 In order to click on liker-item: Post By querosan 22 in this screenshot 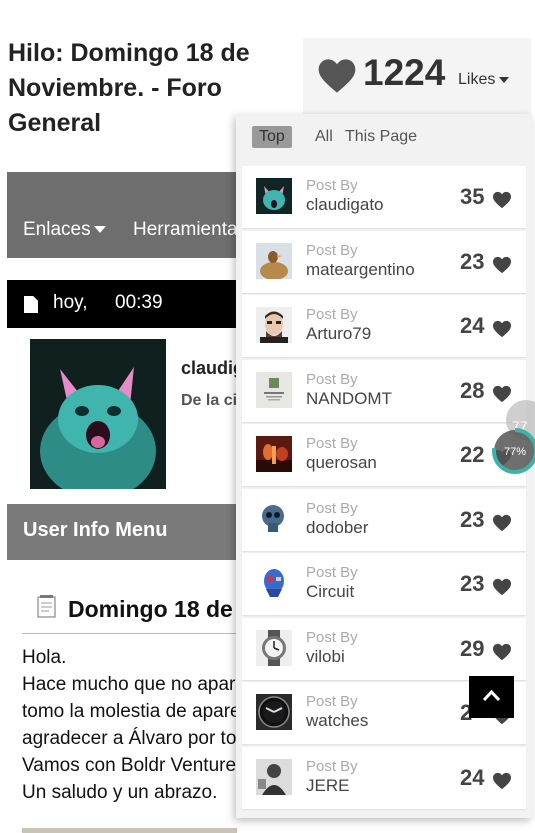, I will do `click(384, 455)`.